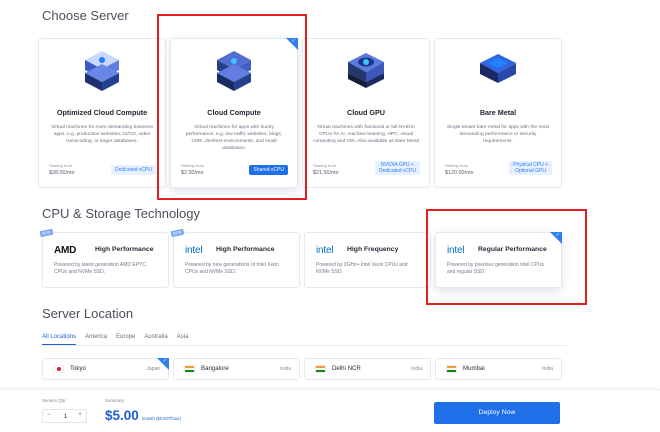 This screenshot has width=660, height=432. I want to click on server-name: Cloud Compute, so click(234, 112).